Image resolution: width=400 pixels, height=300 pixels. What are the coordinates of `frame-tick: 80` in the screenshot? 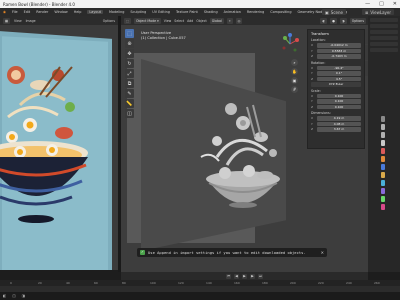 It's located at (124, 283).